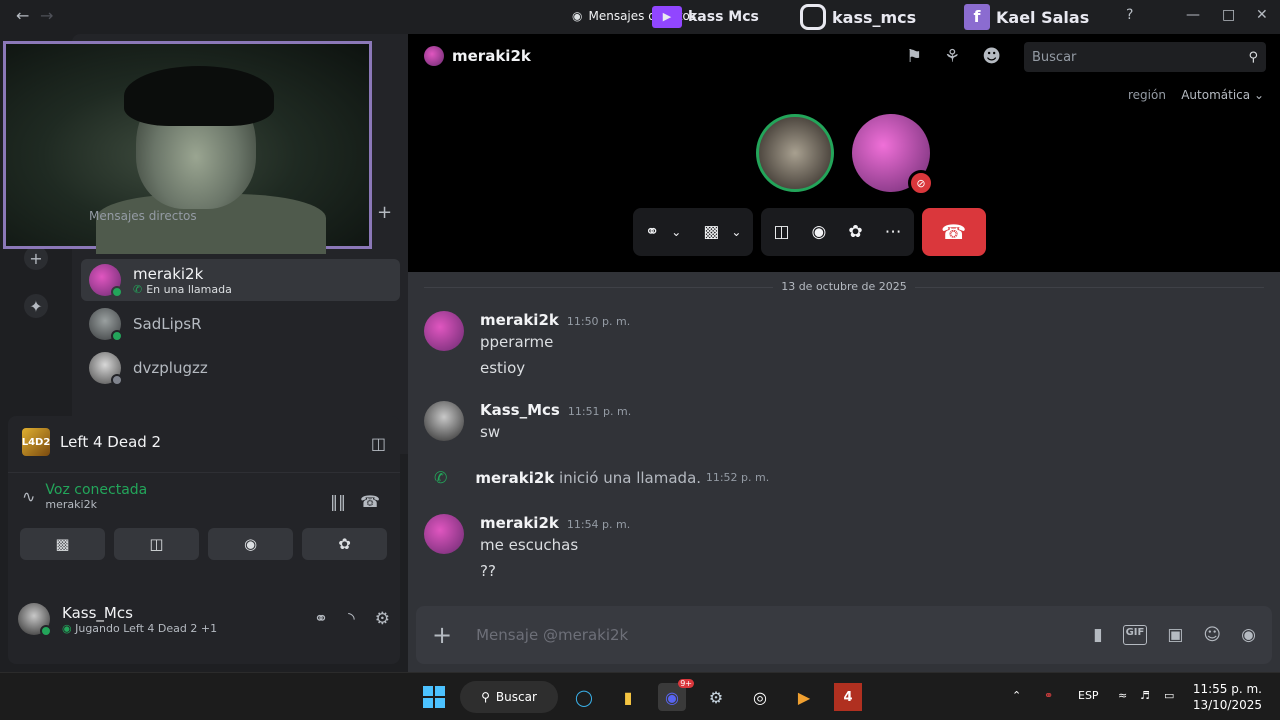 The height and width of the screenshot is (720, 1280). I want to click on gif-icon: GIF, so click(1135, 635).